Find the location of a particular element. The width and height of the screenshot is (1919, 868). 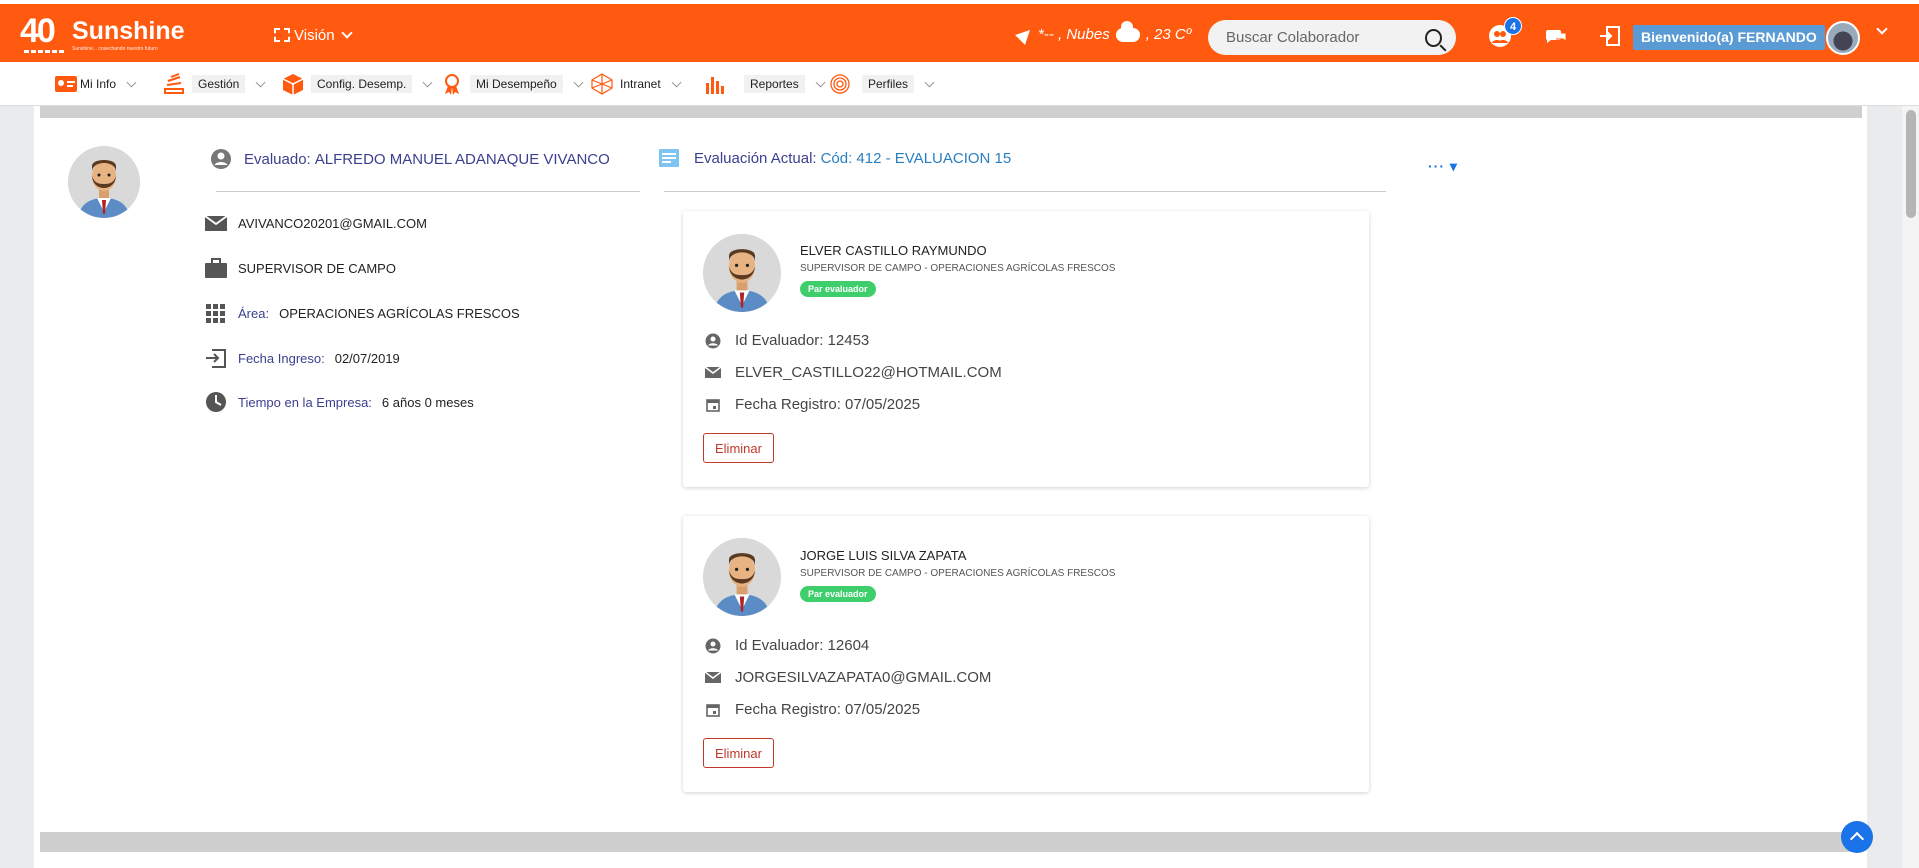

weather-widget: *-- , Nubes , 23 Cº is located at coordinates (1103, 32).